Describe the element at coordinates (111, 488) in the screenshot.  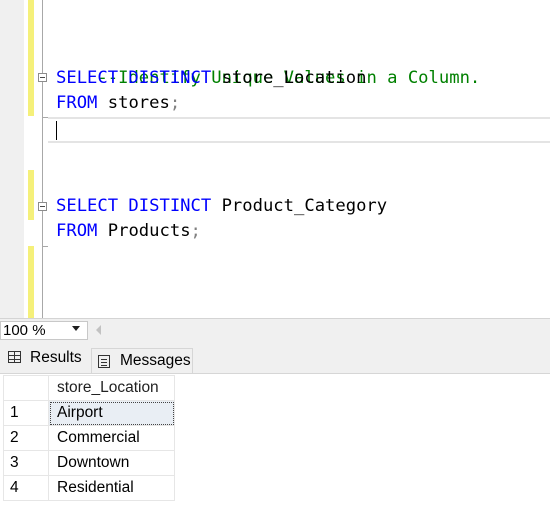
I see `table-cell: Residential` at that location.